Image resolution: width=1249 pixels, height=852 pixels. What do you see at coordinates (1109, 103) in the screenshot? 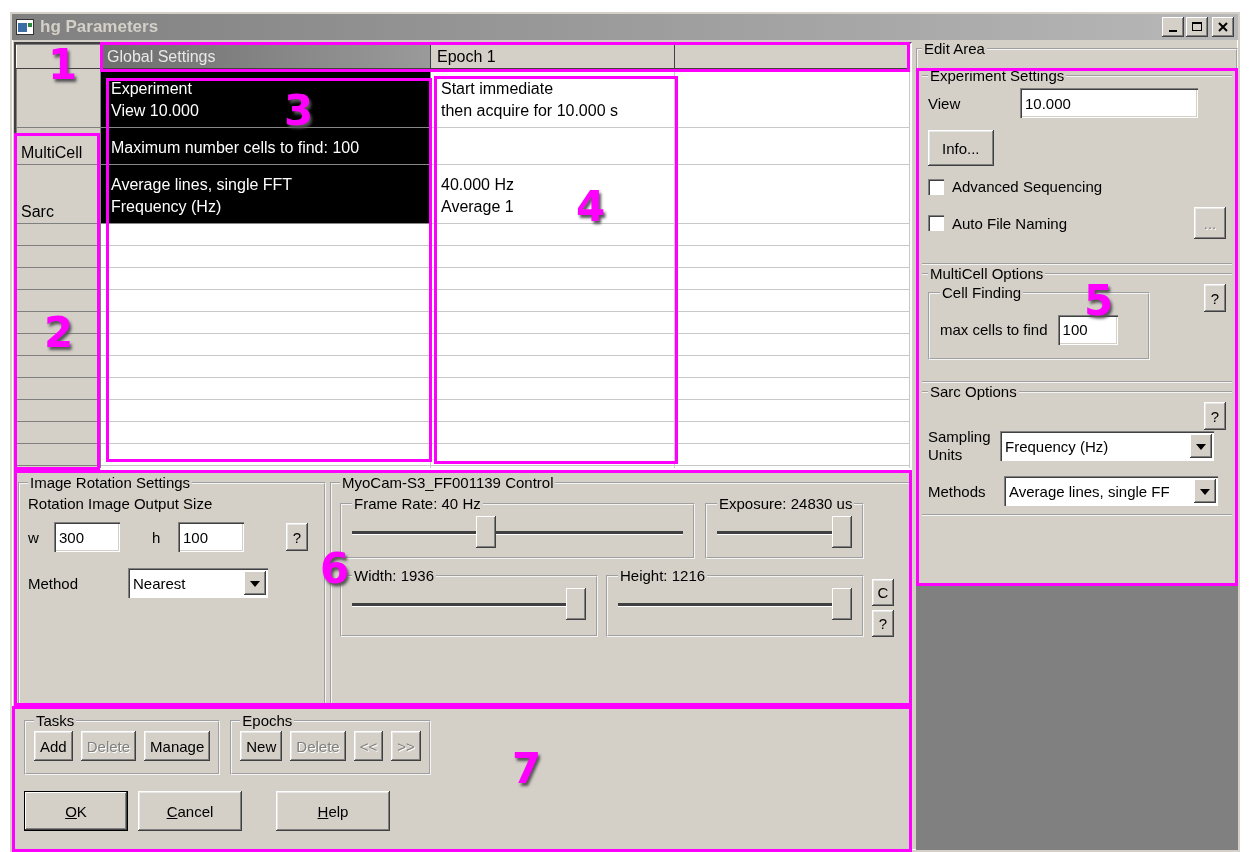
I see `view-field: 10.000` at bounding box center [1109, 103].